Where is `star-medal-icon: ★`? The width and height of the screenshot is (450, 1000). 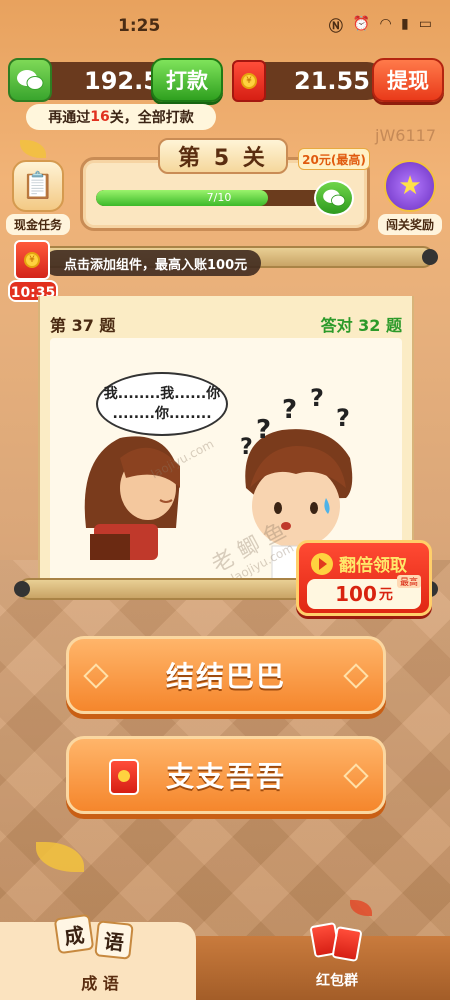 star-medal-icon: ★ is located at coordinates (410, 186).